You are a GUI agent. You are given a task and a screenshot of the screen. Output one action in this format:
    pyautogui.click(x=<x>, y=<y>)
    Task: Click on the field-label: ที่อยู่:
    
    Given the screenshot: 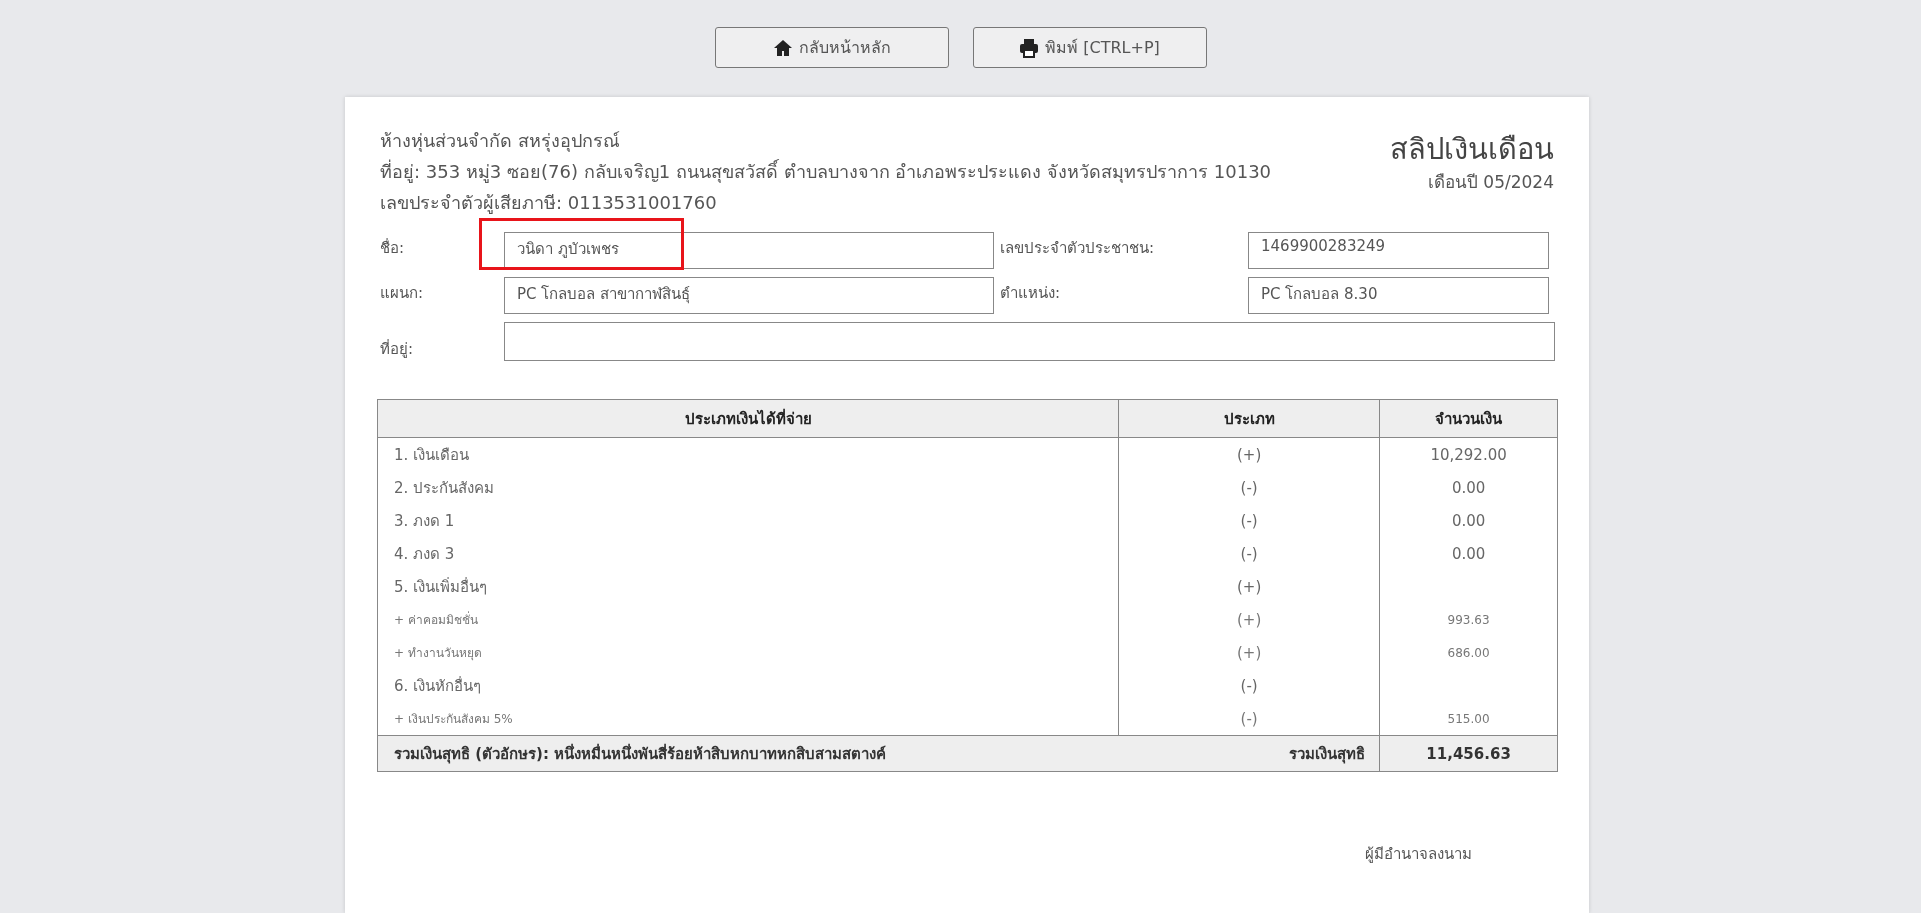 What is the action you would take?
    pyautogui.click(x=397, y=349)
    